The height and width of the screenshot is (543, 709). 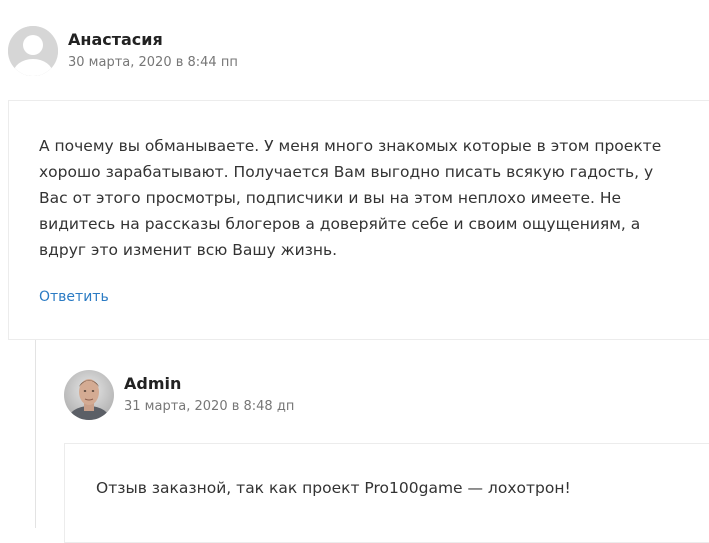 I want to click on reply-button: Ответить, so click(x=74, y=297).